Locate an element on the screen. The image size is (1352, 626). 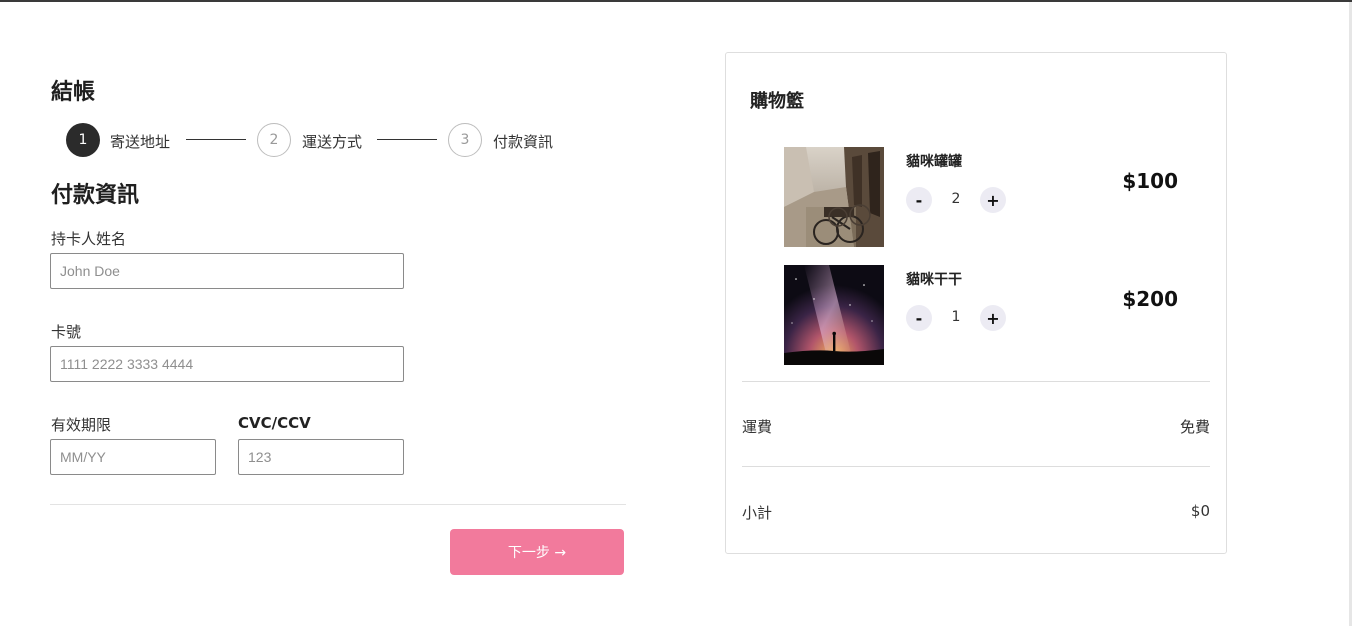
item-name: 貓咪罐罐 is located at coordinates (934, 162).